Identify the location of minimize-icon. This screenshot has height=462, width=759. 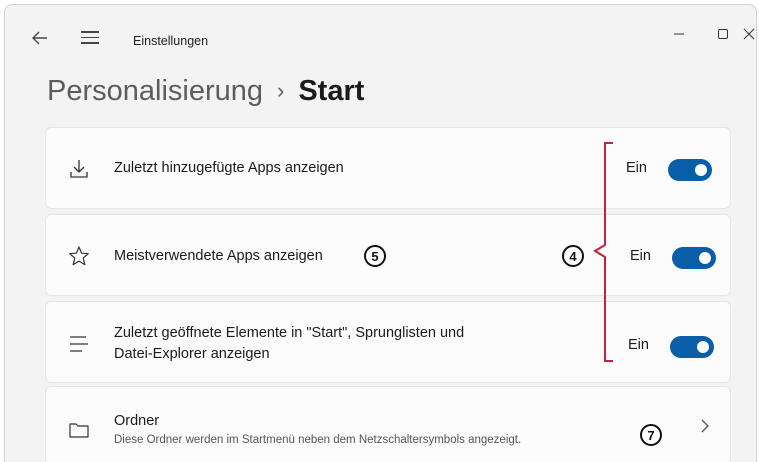
(679, 34).